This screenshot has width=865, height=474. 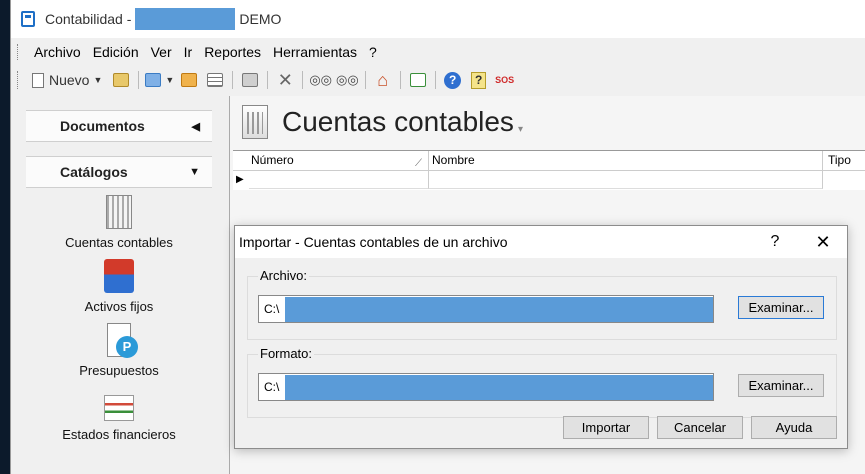 I want to click on import-button: Importar, so click(x=606, y=427).